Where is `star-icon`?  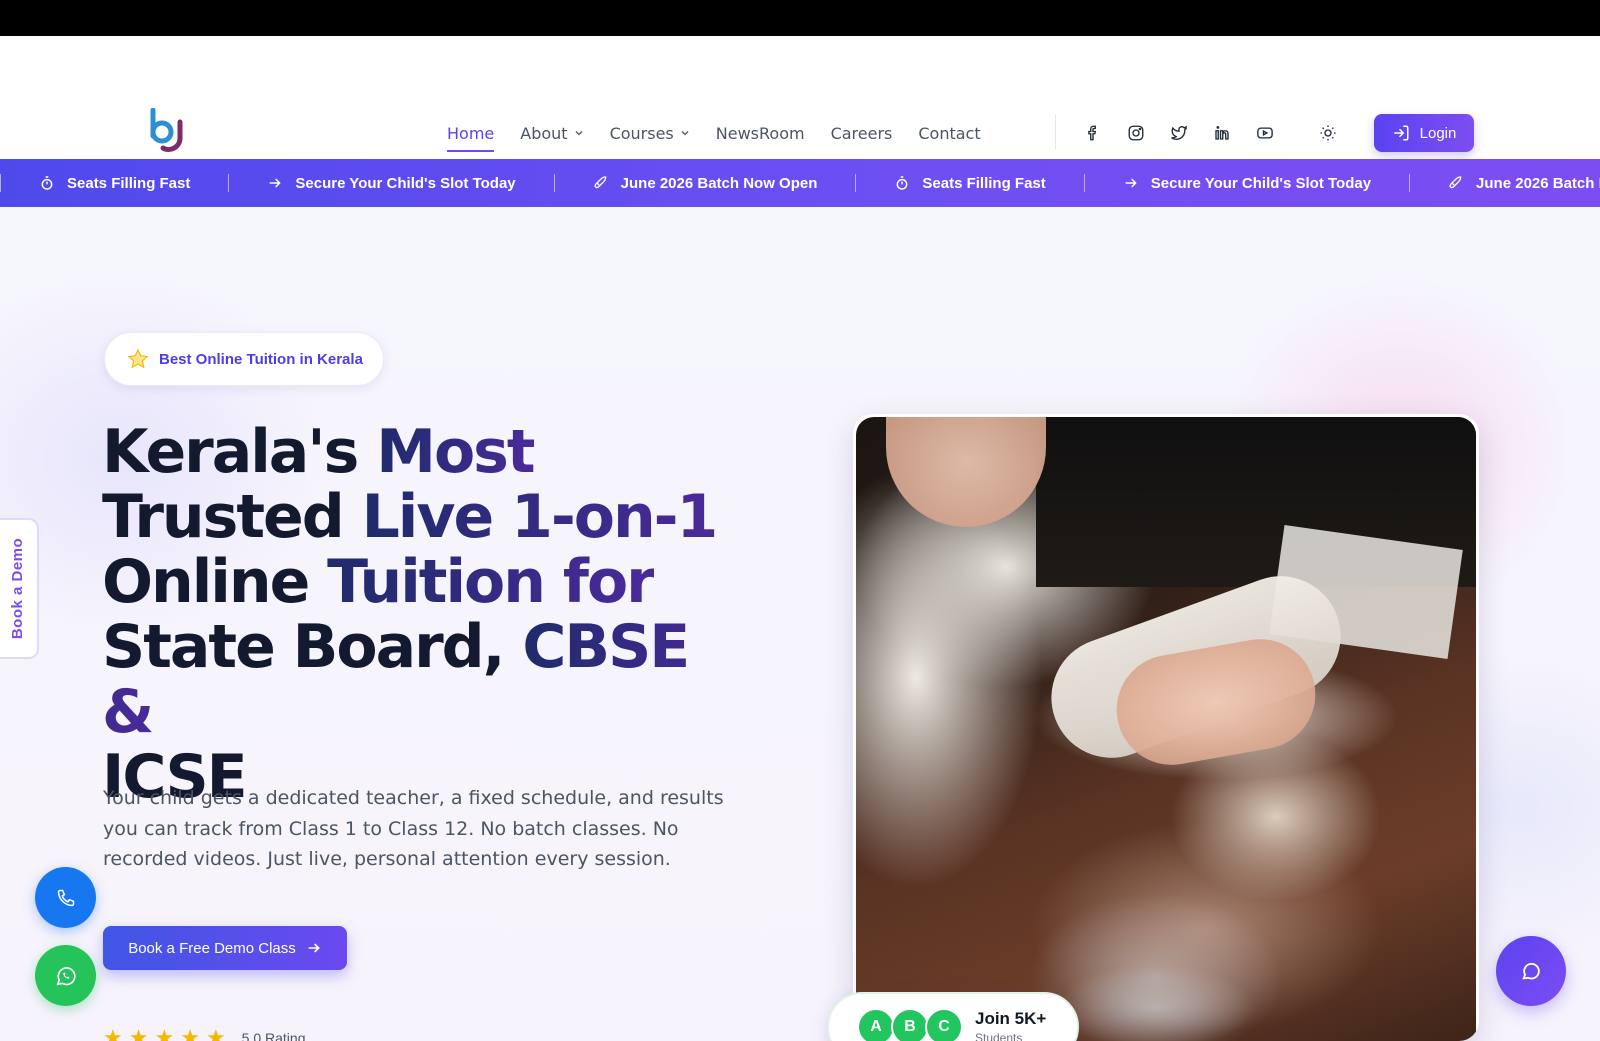 star-icon is located at coordinates (138, 358).